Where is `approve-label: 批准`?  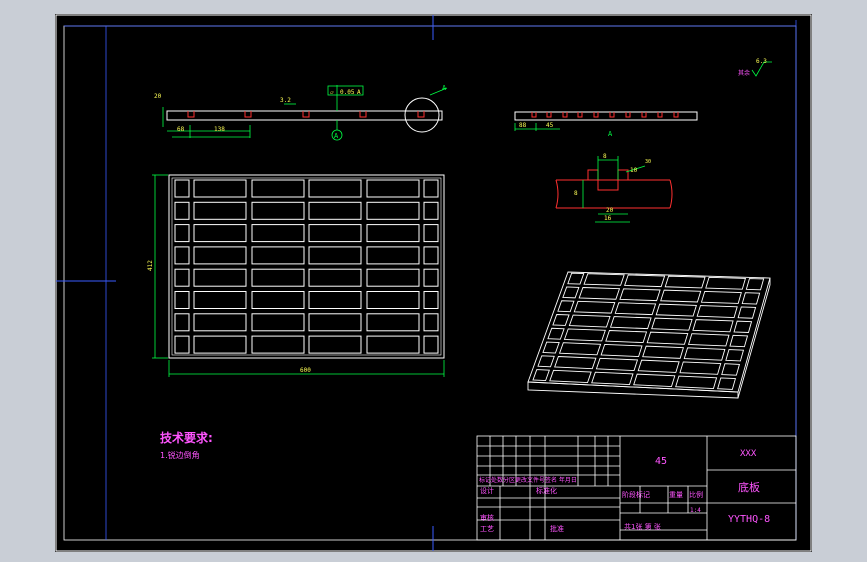
approve-label: 批准 is located at coordinates (557, 528).